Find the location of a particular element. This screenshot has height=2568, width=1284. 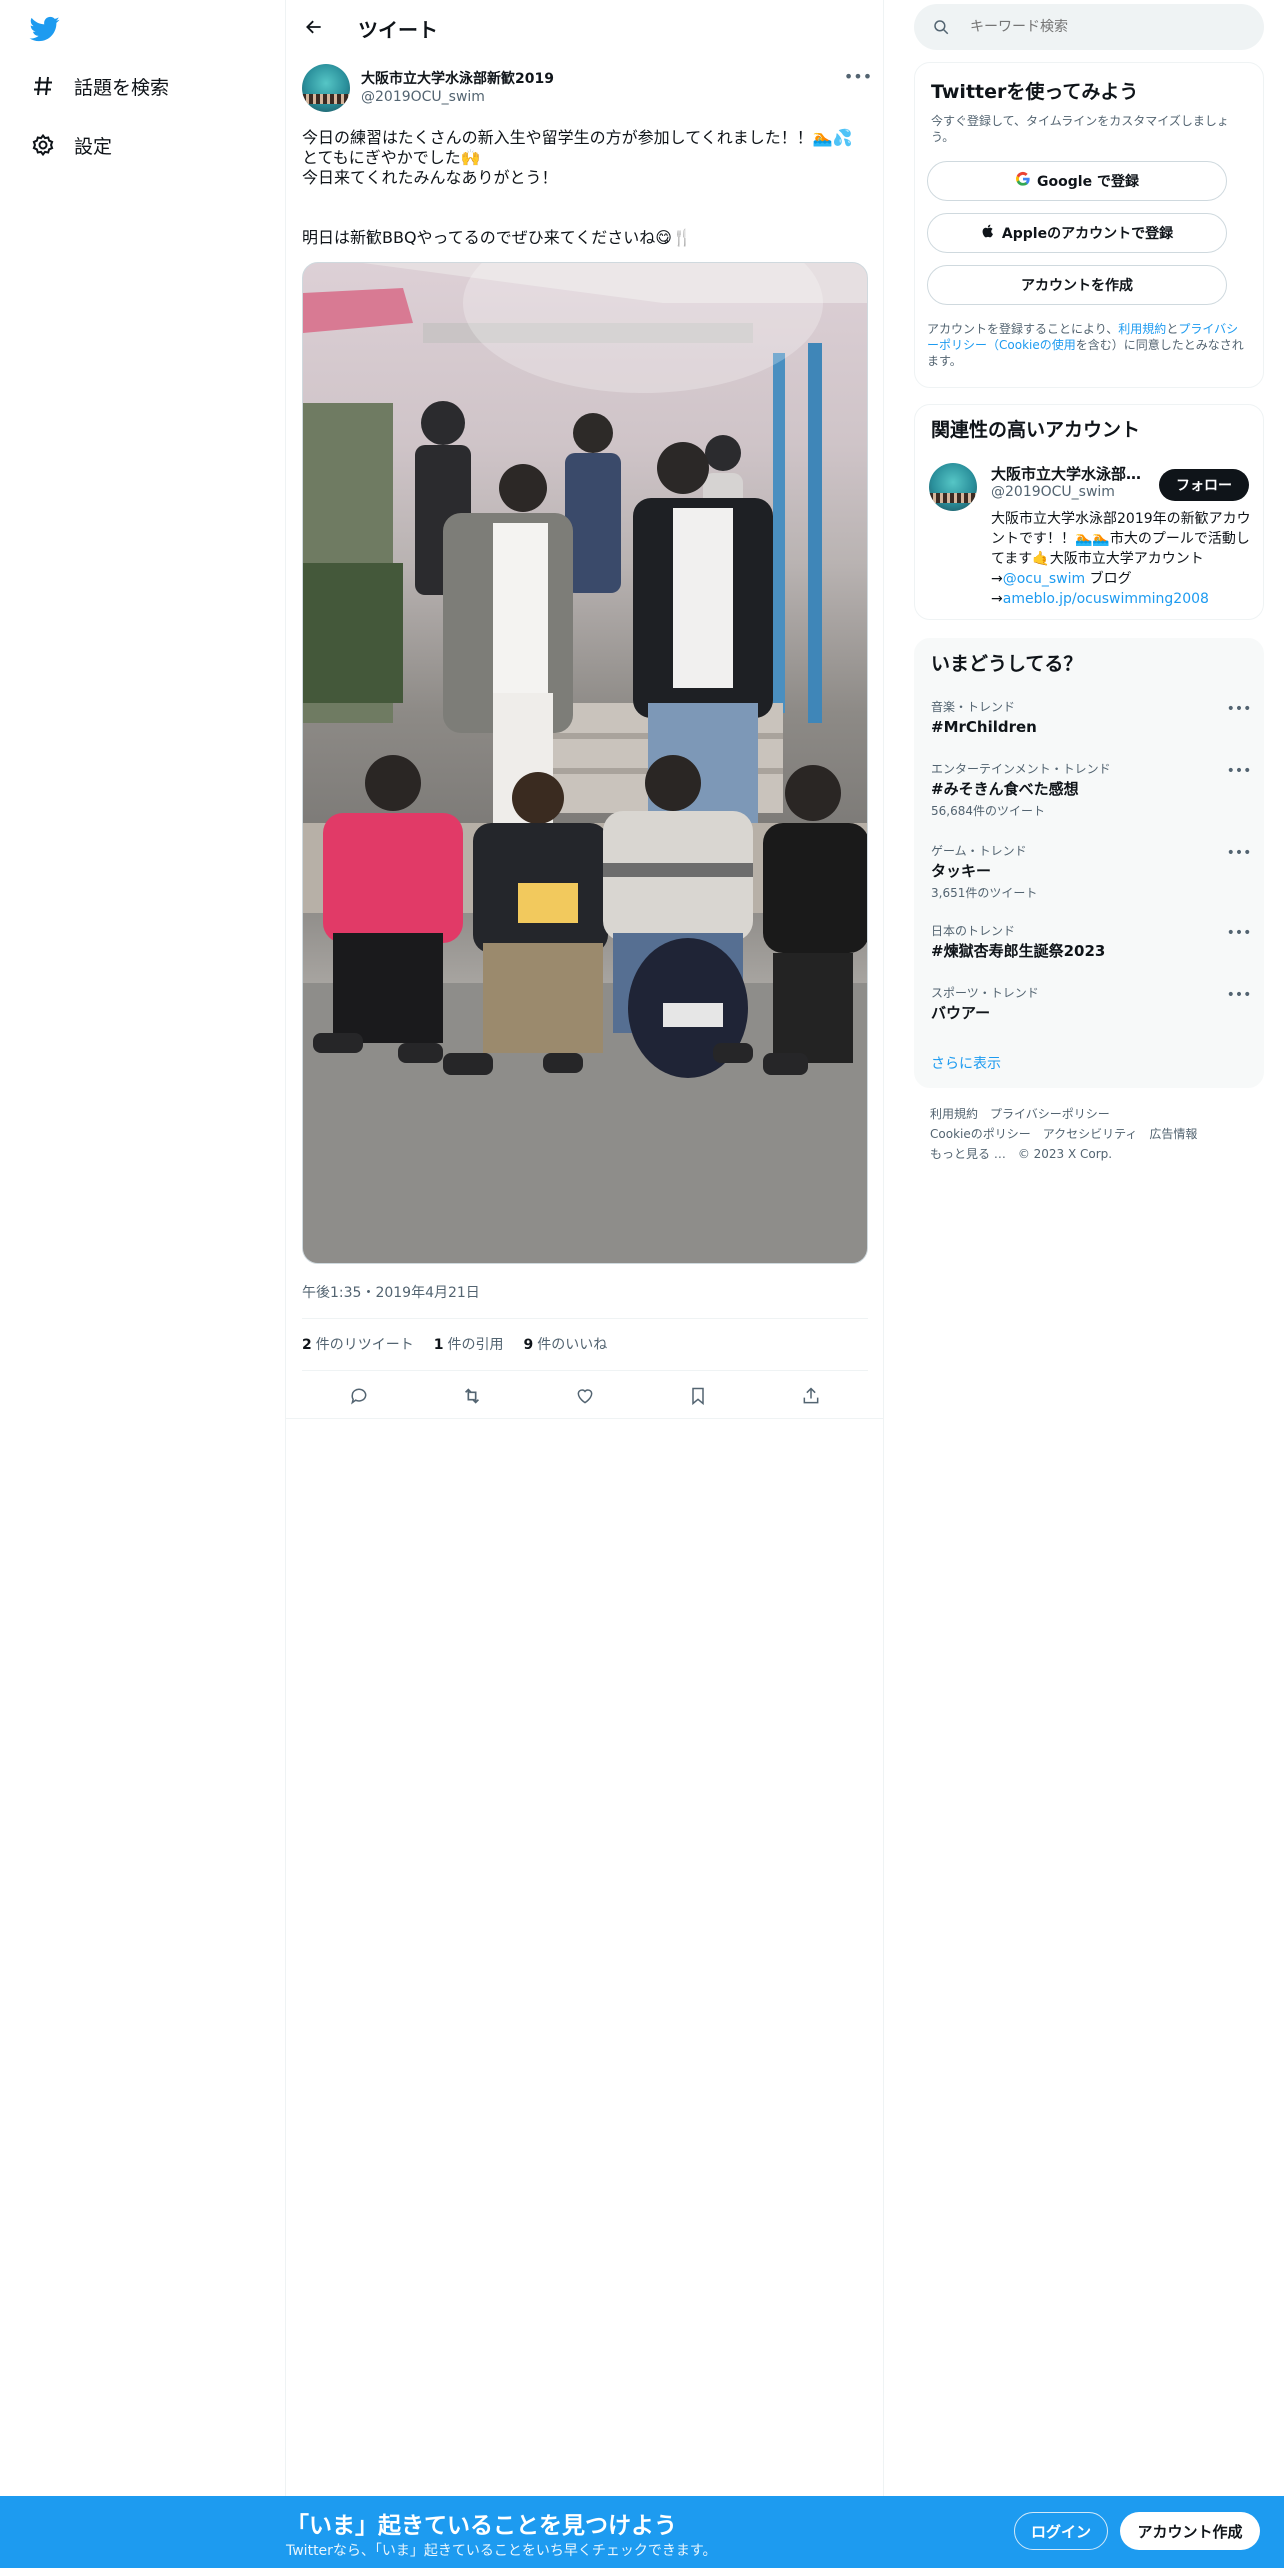

footer-link-cookies: Cookieのポリシー is located at coordinates (980, 1134).